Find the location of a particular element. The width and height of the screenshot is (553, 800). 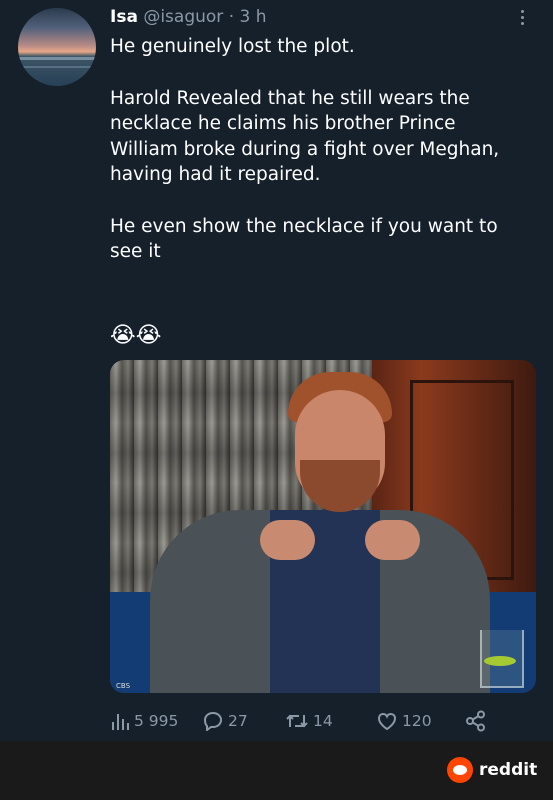

tweet-text-line: He even show the necklace if you want to is located at coordinates (304, 226).